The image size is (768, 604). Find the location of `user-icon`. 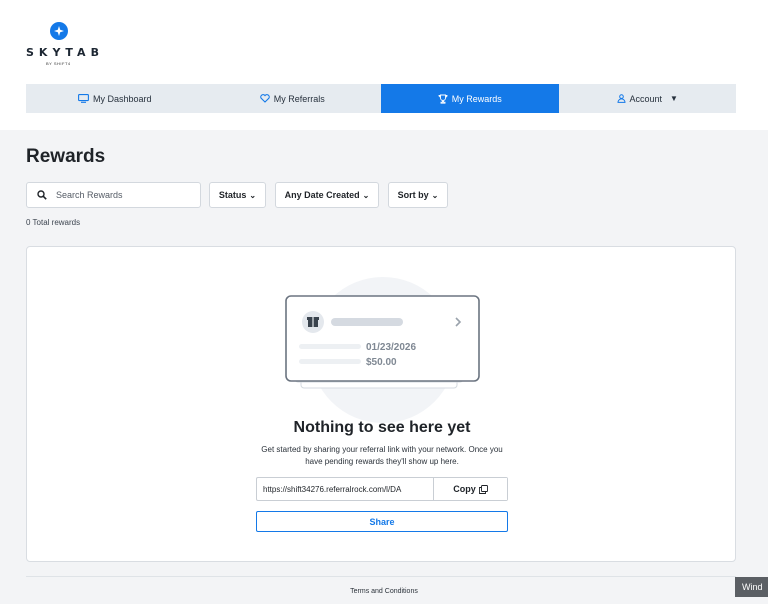

user-icon is located at coordinates (621, 98).